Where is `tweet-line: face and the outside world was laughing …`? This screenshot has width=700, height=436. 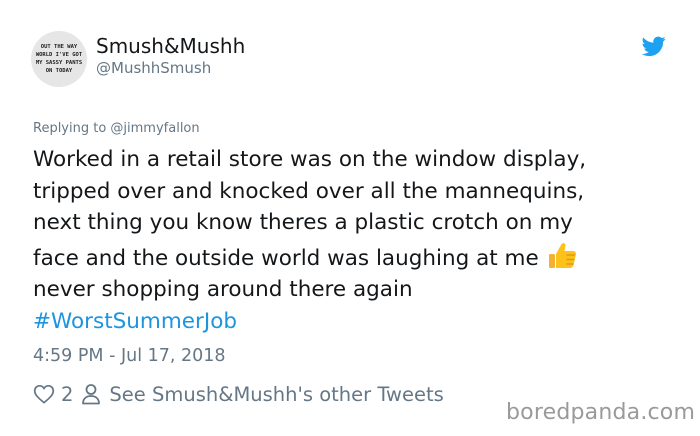
tweet-line: face and the outside world was laughing … is located at coordinates (286, 258).